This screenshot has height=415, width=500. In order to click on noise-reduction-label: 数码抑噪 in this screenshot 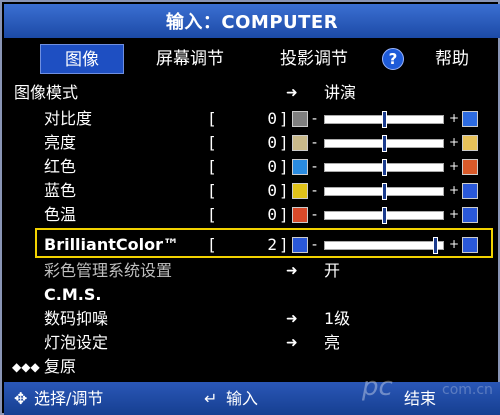, I will do `click(76, 318)`.